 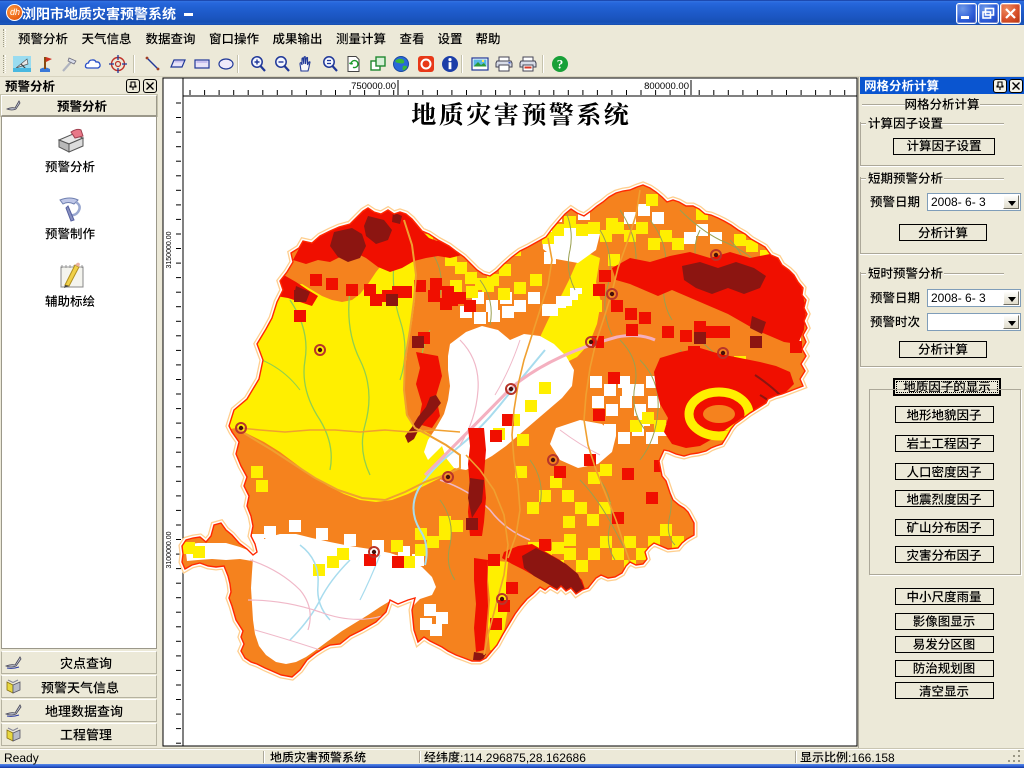 What do you see at coordinates (373, 86) in the screenshot?
I see `svg-text: 750000.00` at bounding box center [373, 86].